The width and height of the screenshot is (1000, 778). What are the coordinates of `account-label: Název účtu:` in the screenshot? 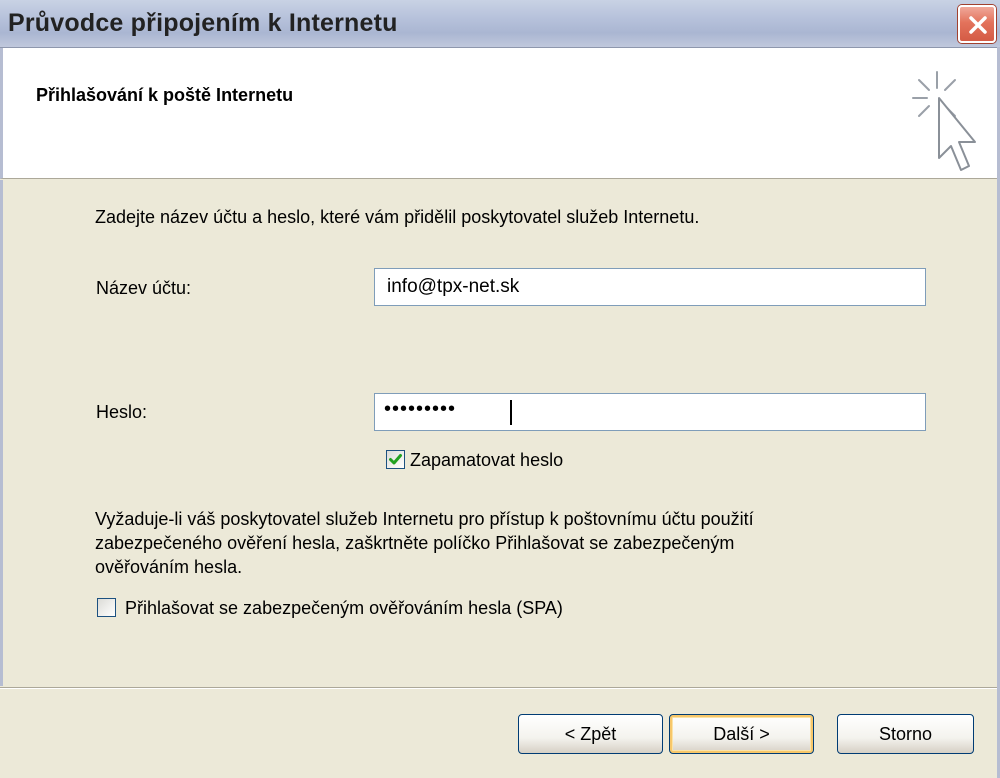 It's located at (144, 288).